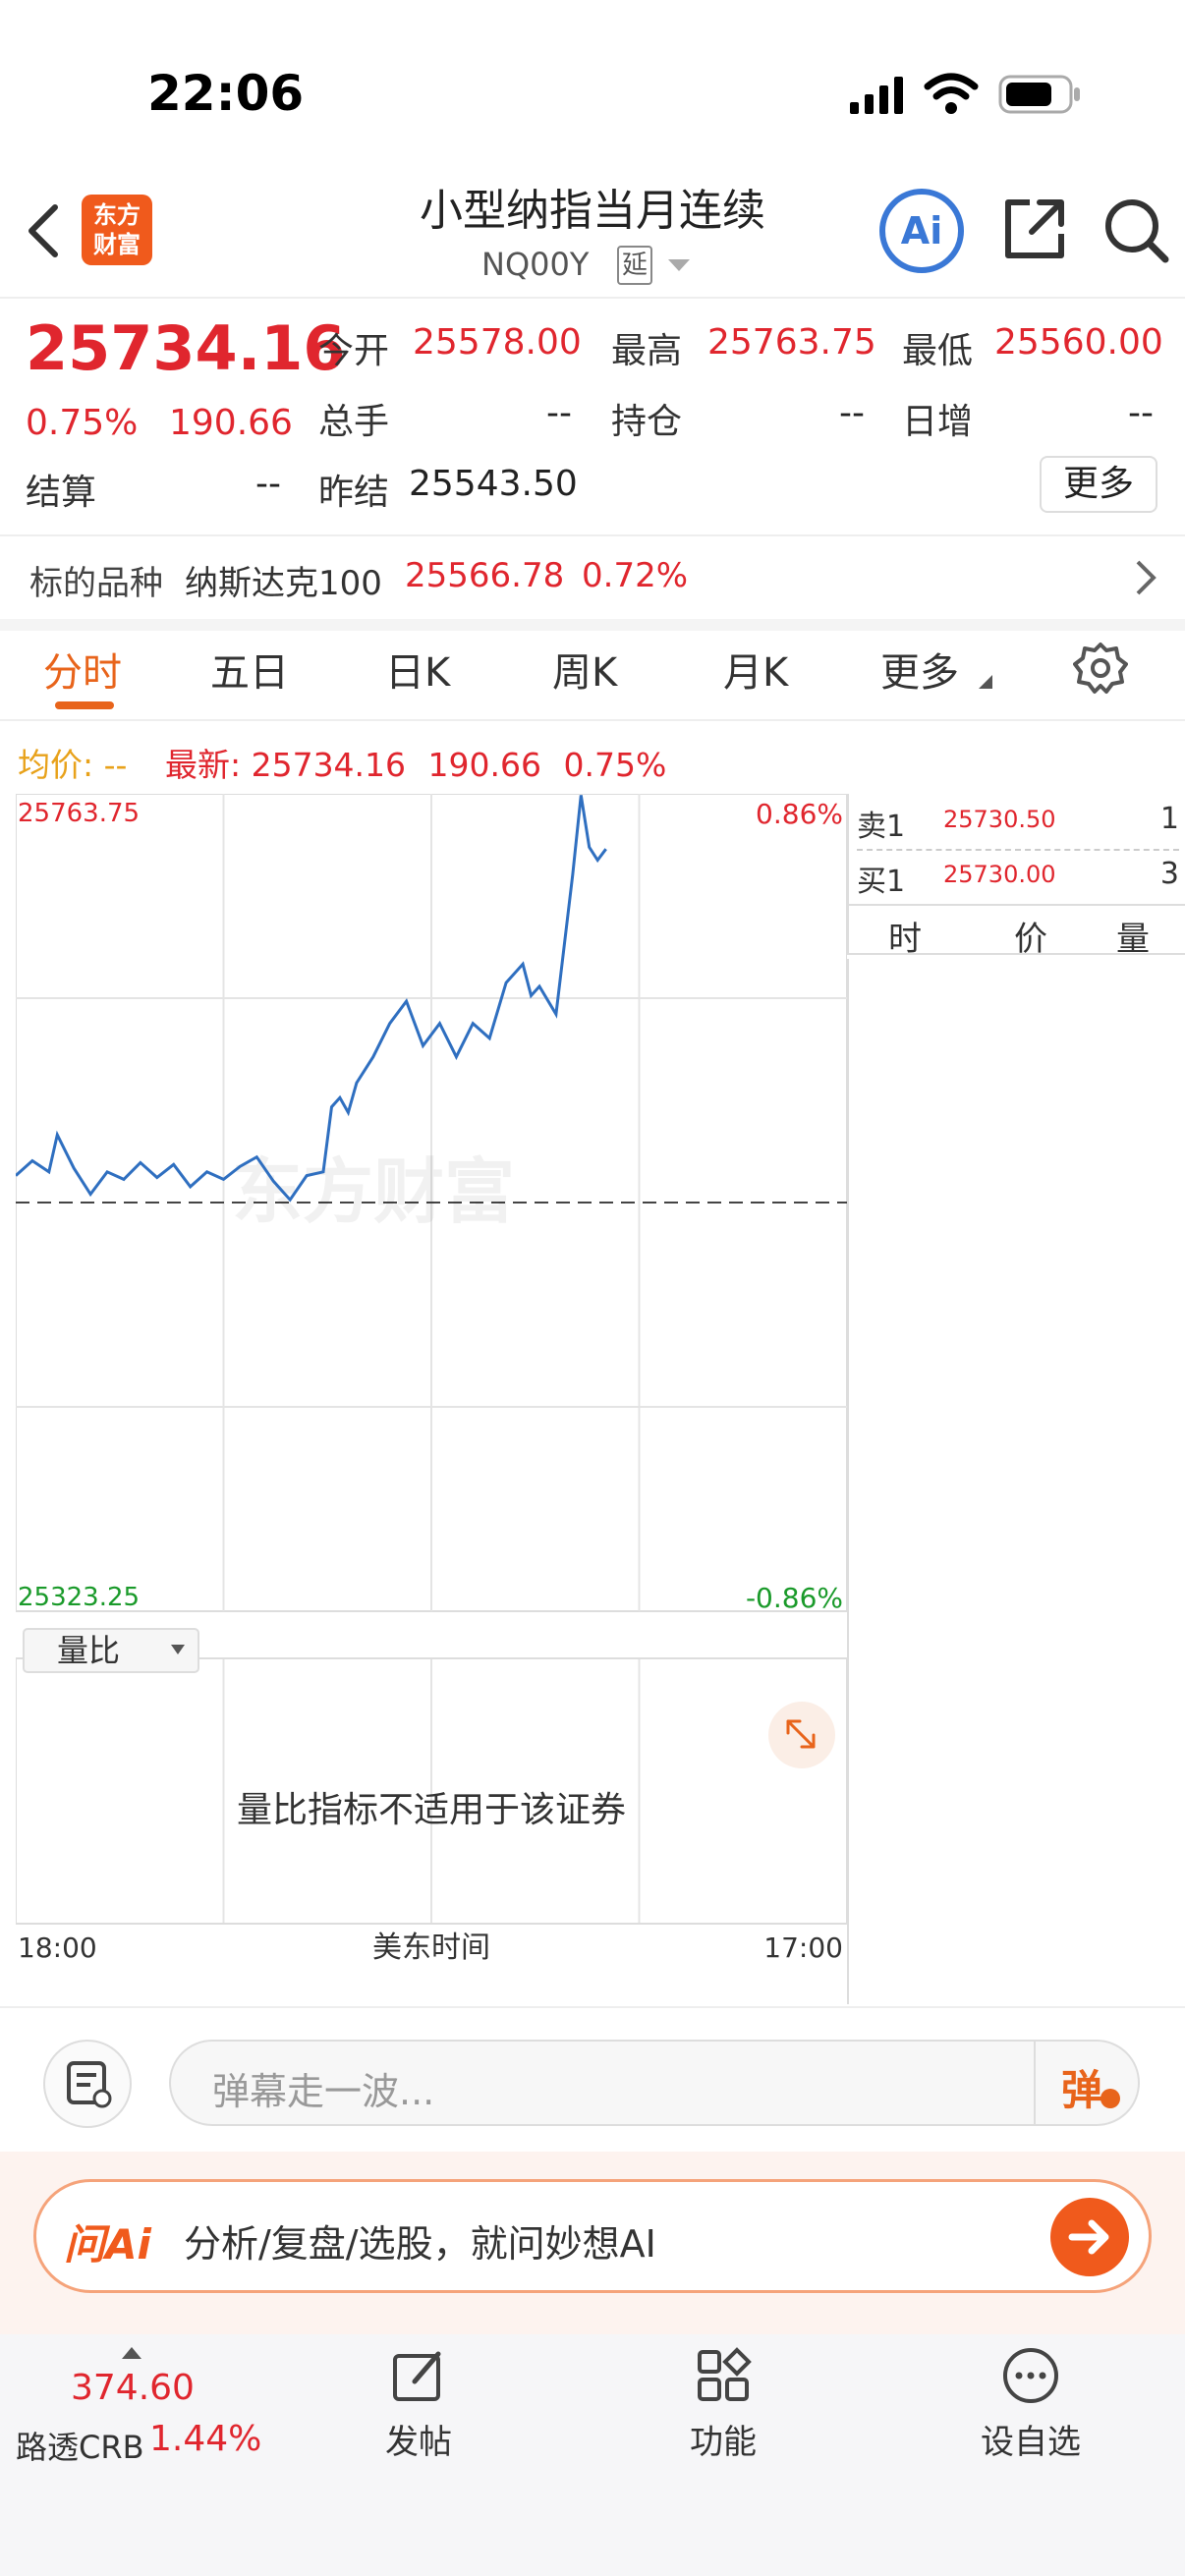  Describe the element at coordinates (615, 765) in the screenshot. I see `latest-pct: 0.75%` at that location.